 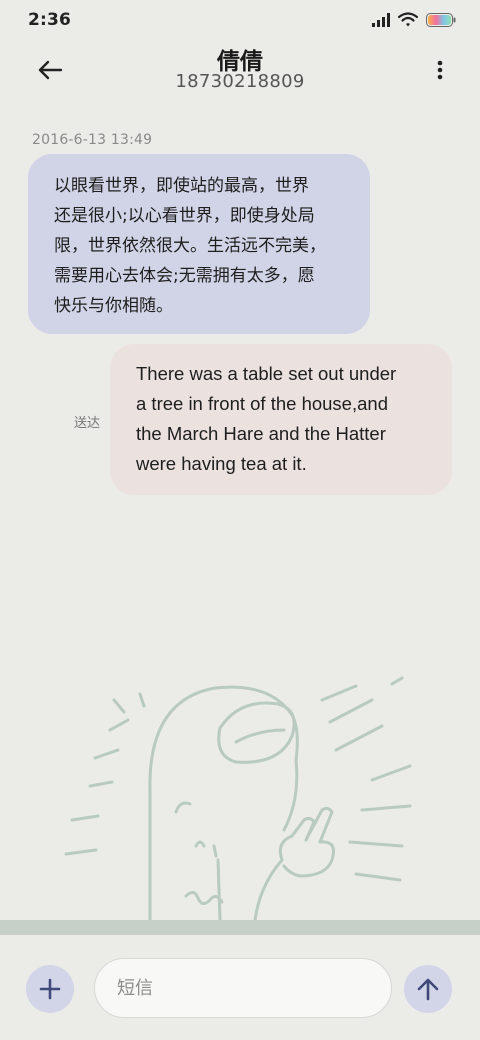 I want to click on battery-icon, so click(x=441, y=19).